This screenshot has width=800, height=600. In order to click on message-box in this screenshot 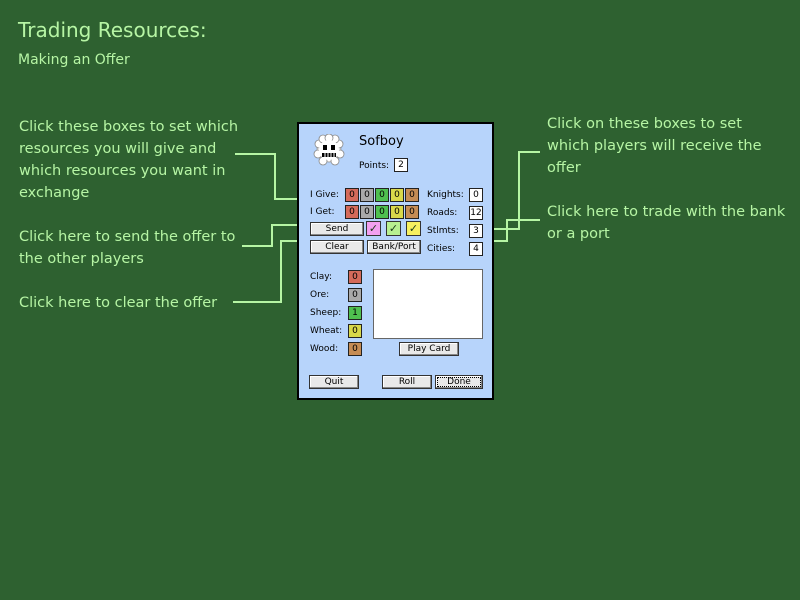, I will do `click(428, 304)`.